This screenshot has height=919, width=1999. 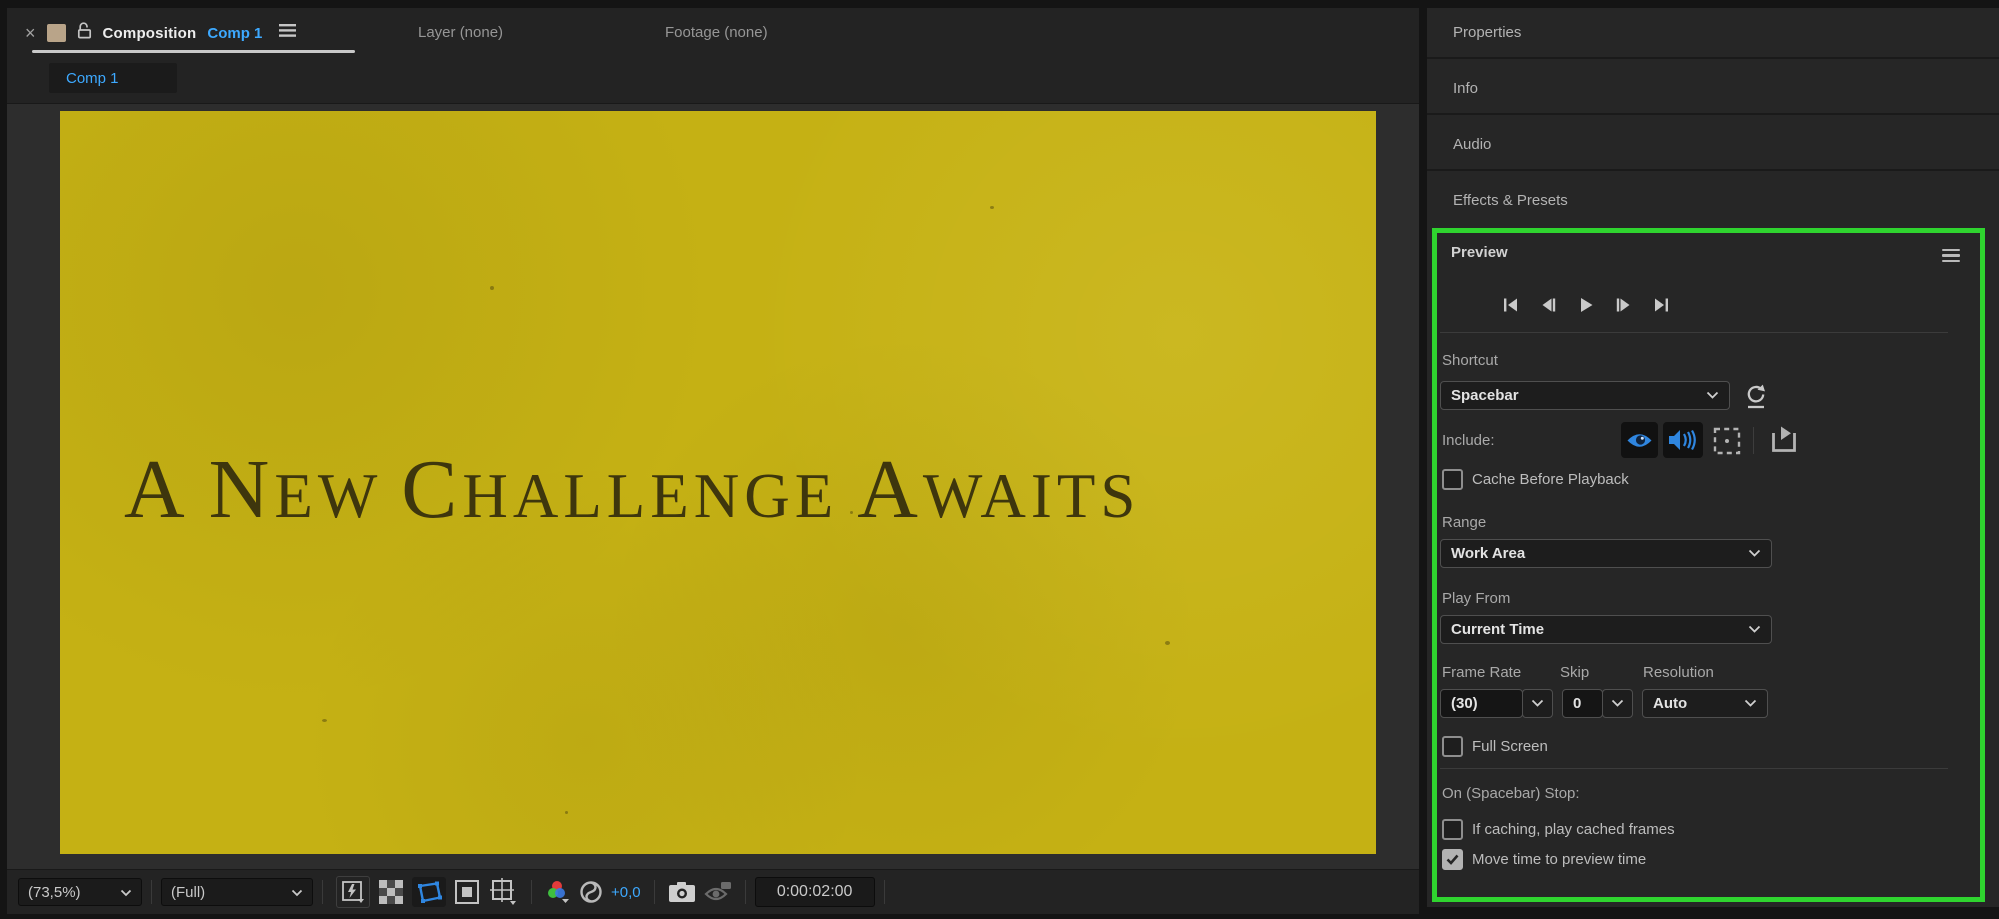 What do you see at coordinates (1537, 703) in the screenshot?
I see `frame-rate-dropdown-button` at bounding box center [1537, 703].